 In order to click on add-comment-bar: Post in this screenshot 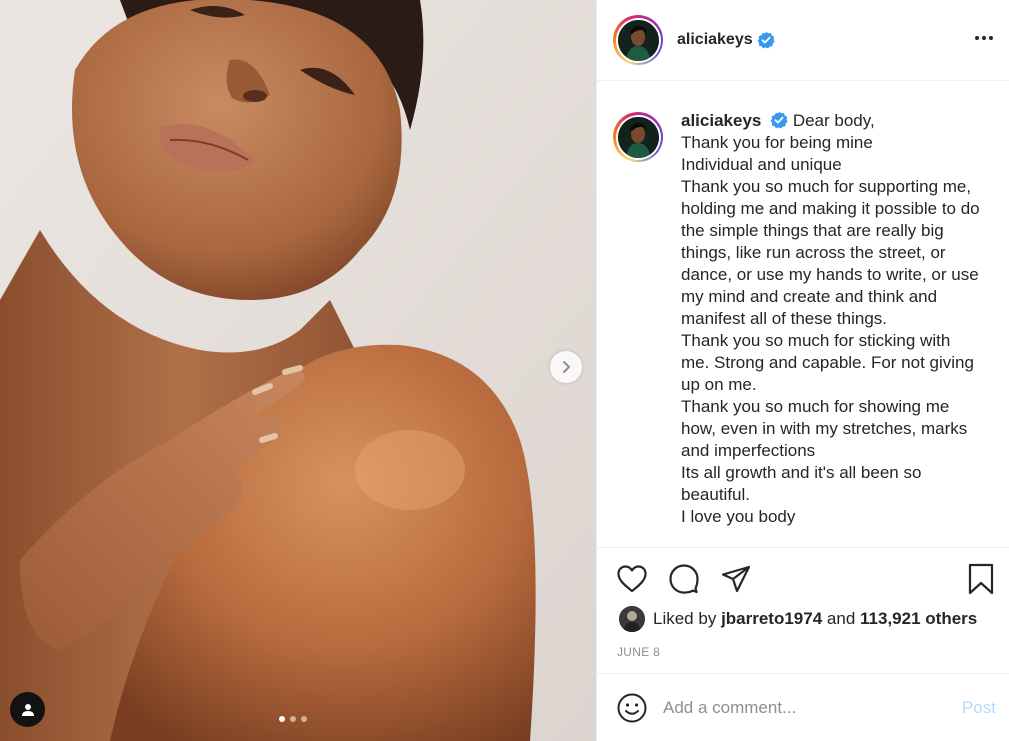, I will do `click(803, 707)`.